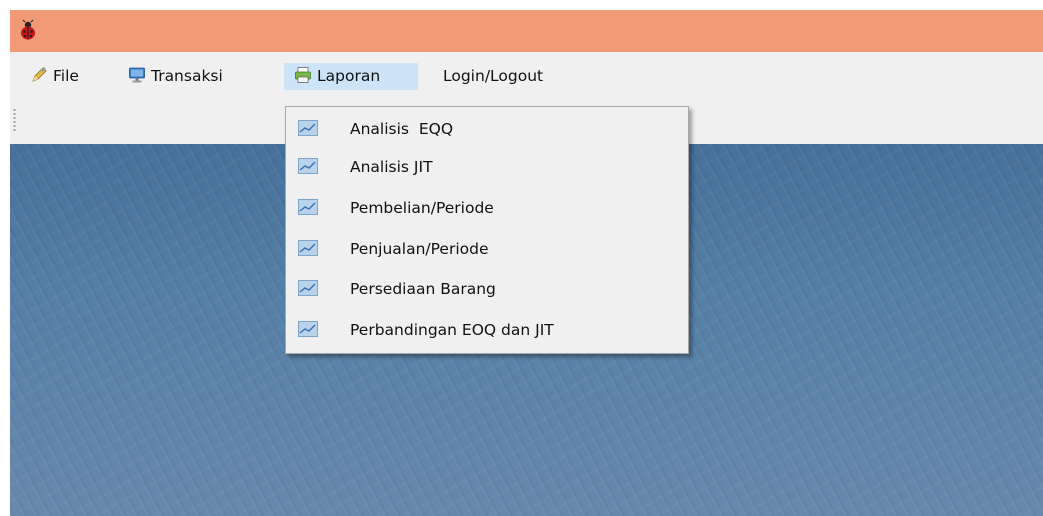  What do you see at coordinates (14, 120) in the screenshot?
I see `toolbar-grip-handle` at bounding box center [14, 120].